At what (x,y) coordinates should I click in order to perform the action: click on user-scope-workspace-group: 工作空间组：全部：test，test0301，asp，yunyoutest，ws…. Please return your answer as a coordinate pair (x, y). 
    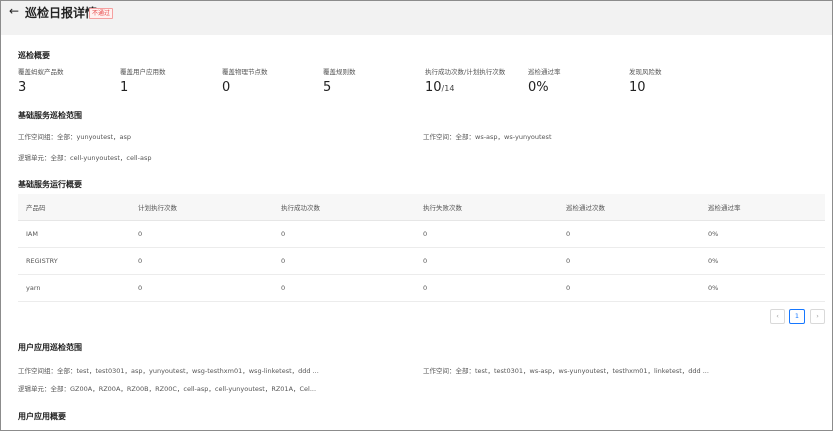
    Looking at the image, I should click on (168, 371).